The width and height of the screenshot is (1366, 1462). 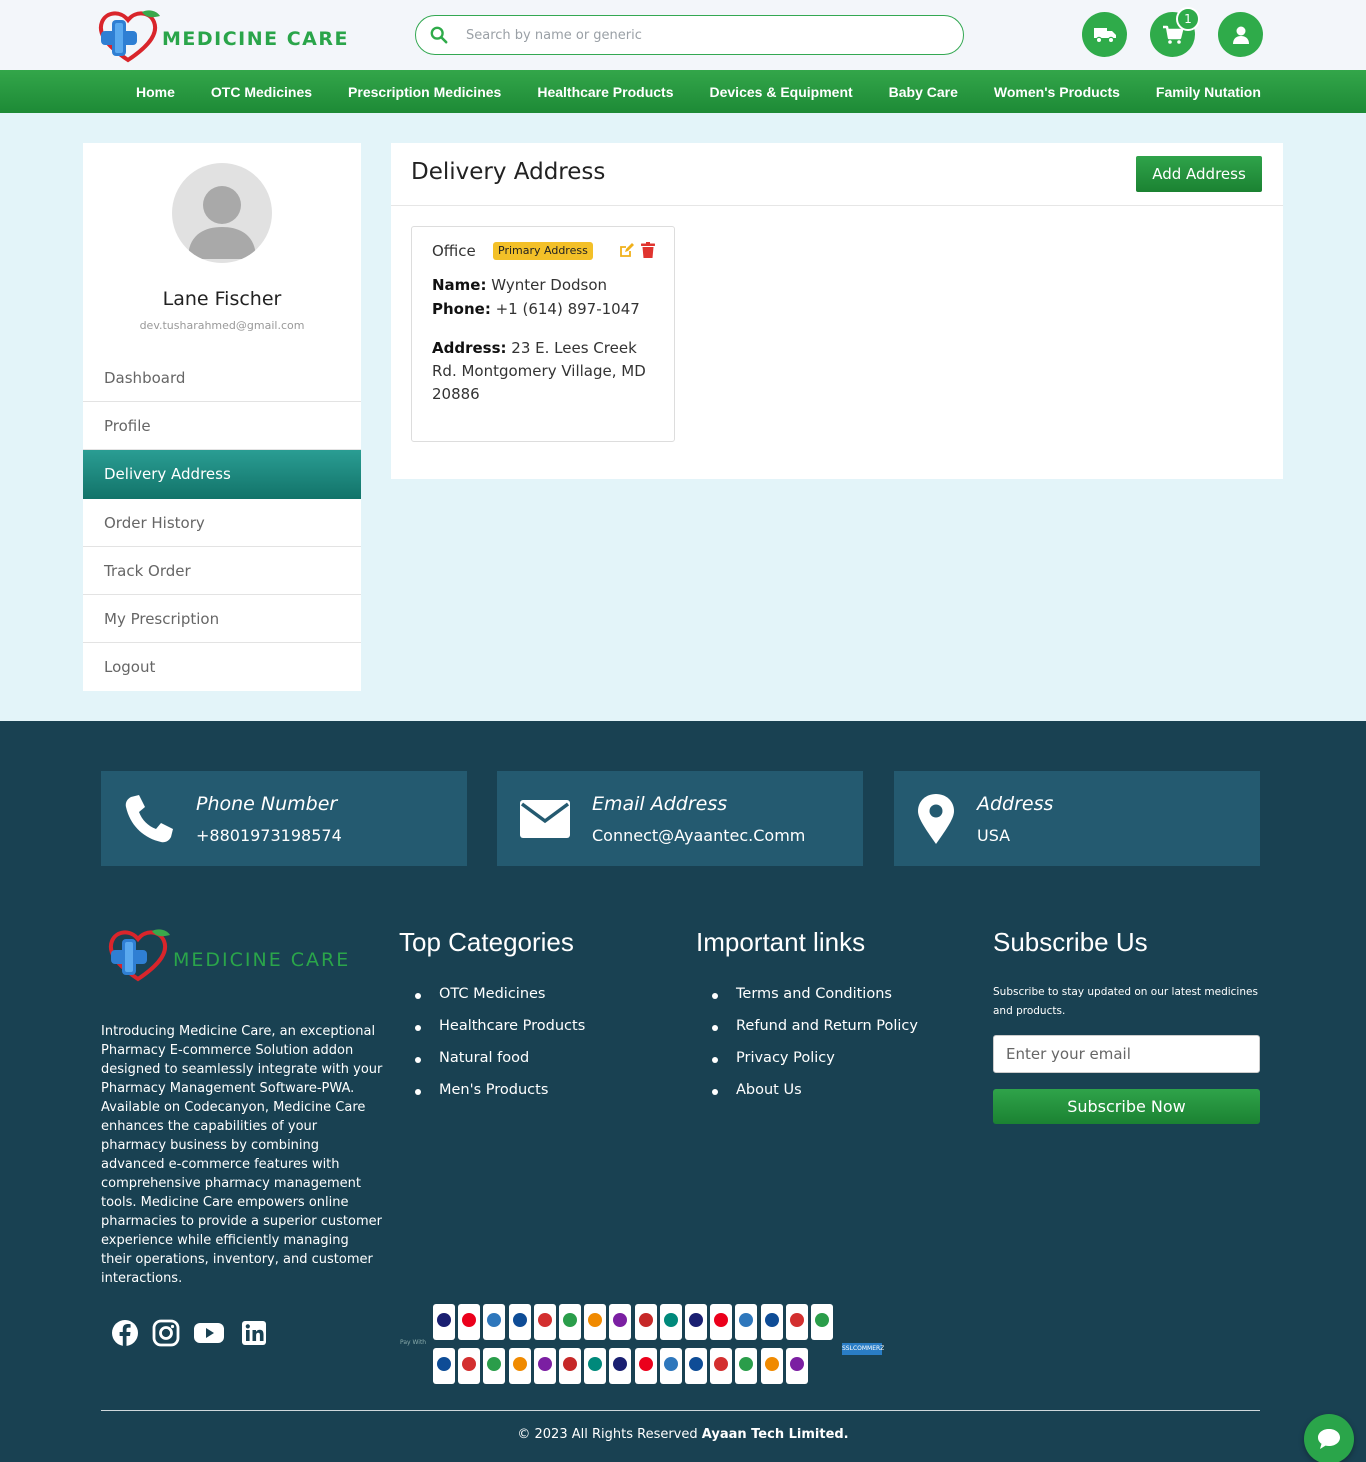 What do you see at coordinates (648, 250) in the screenshot?
I see `trash-icon` at bounding box center [648, 250].